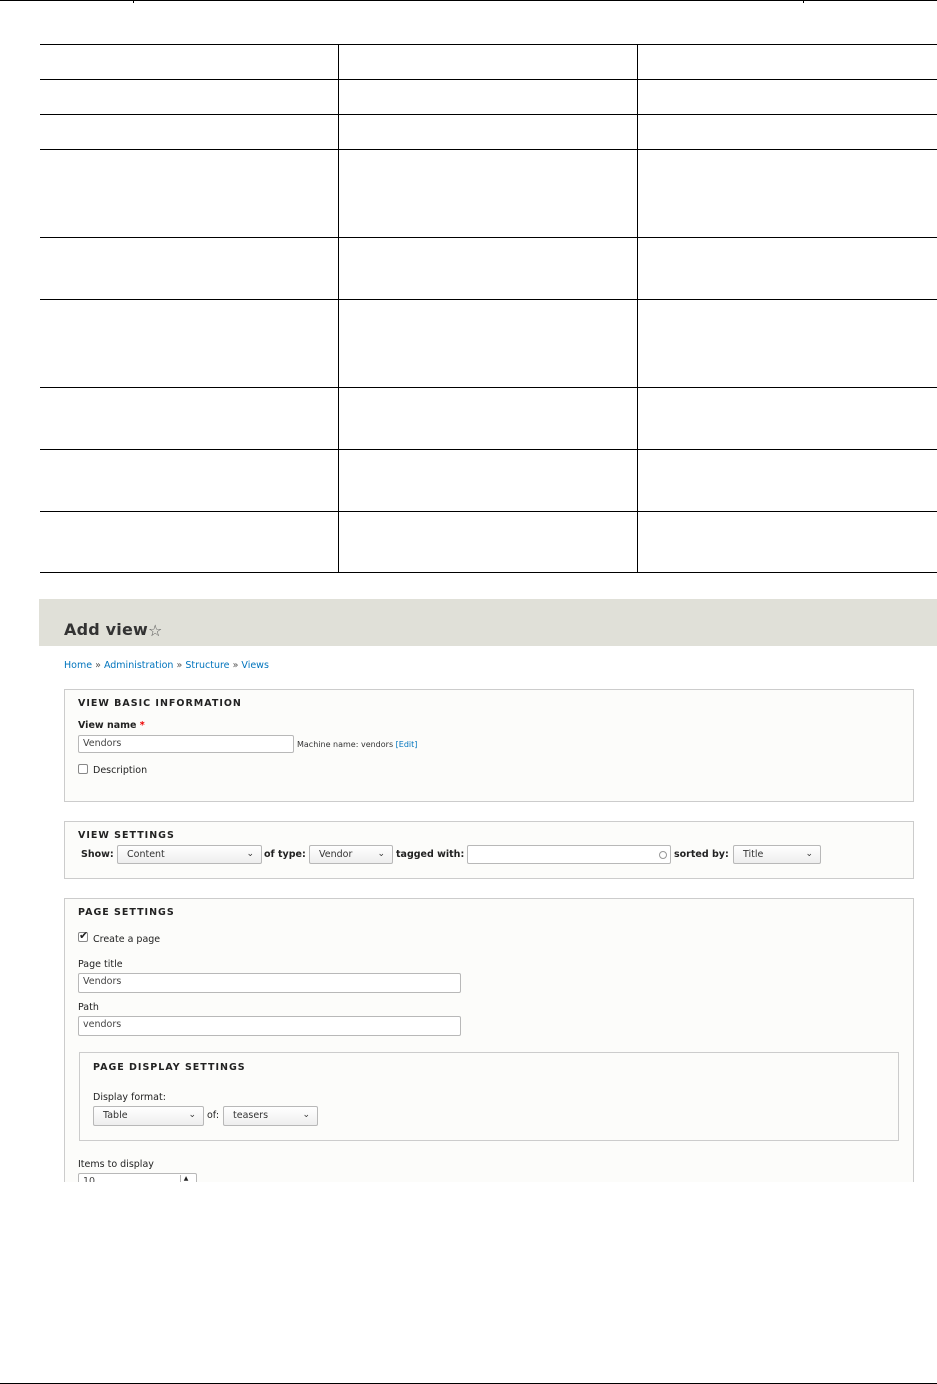 This screenshot has height=1384, width=937. What do you see at coordinates (169, 1067) in the screenshot?
I see `page-display-legend: PAGE DISPLAY SETTINGS` at bounding box center [169, 1067].